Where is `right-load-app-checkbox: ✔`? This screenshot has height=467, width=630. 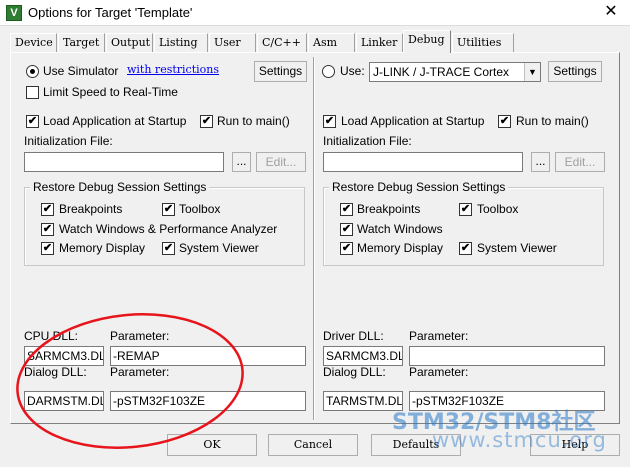
right-load-app-checkbox: ✔ is located at coordinates (329, 121).